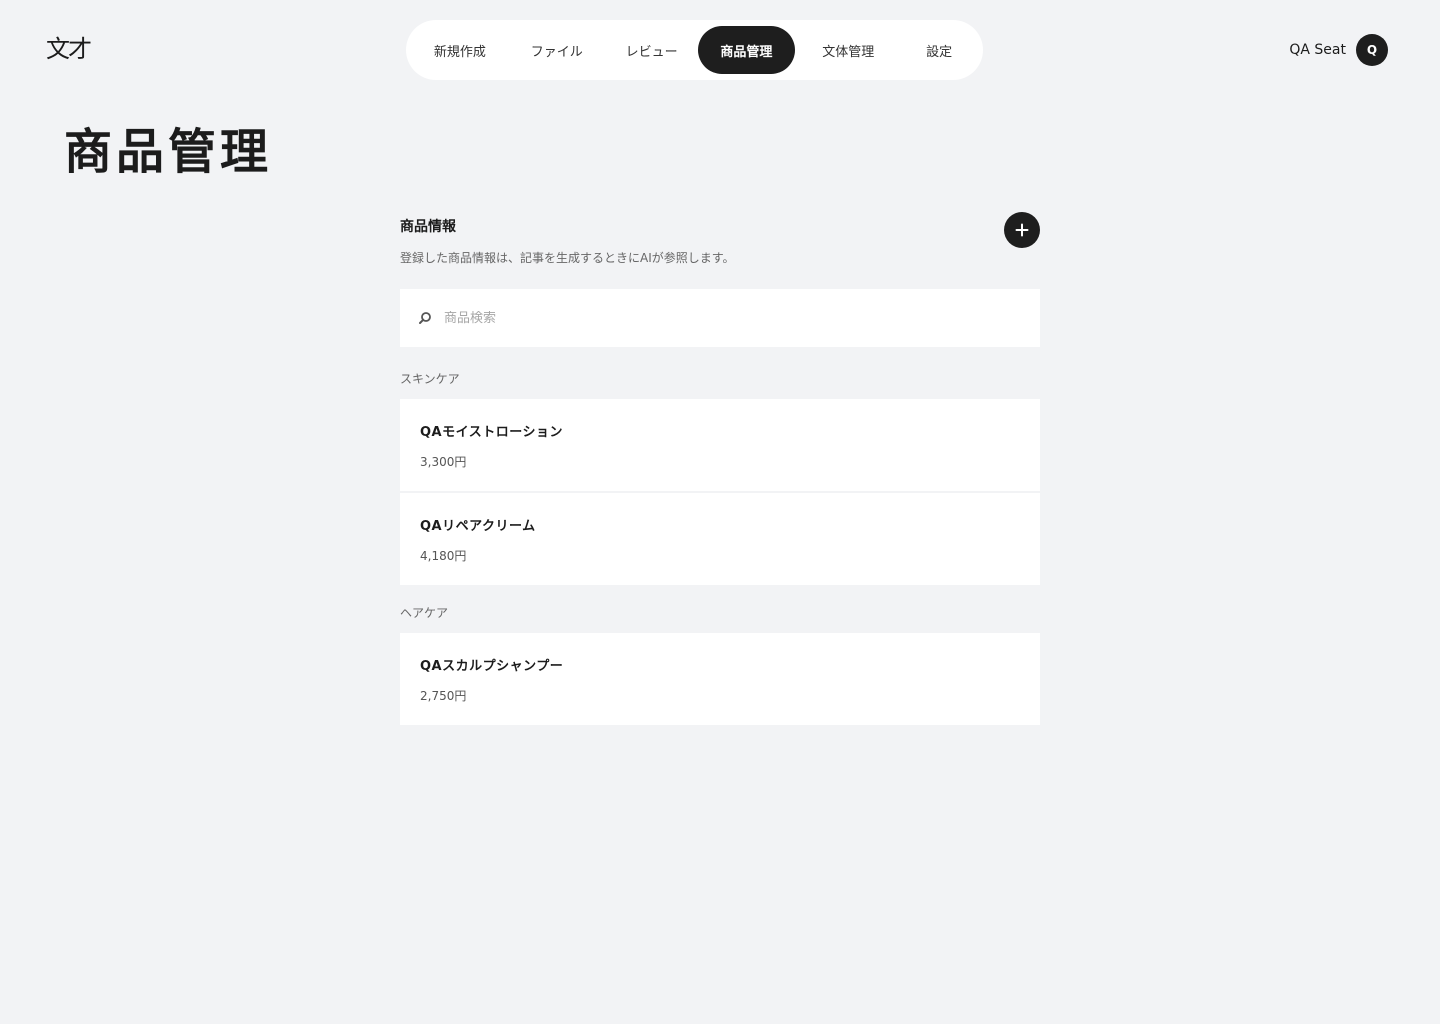 The image size is (1440, 1024). What do you see at coordinates (443, 696) in the screenshot?
I see `product-price: 2,750円` at bounding box center [443, 696].